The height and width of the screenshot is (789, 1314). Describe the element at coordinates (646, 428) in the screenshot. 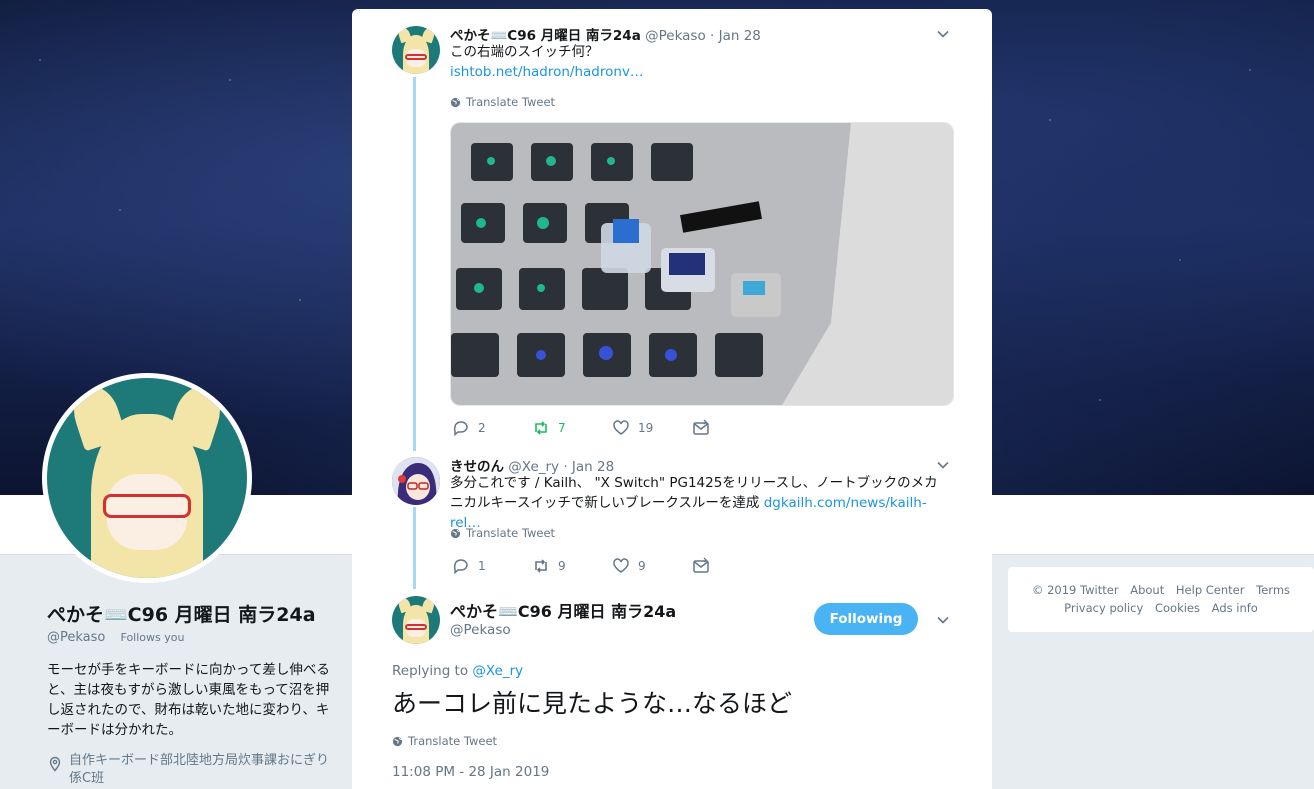

I see `like-count: 19` at that location.